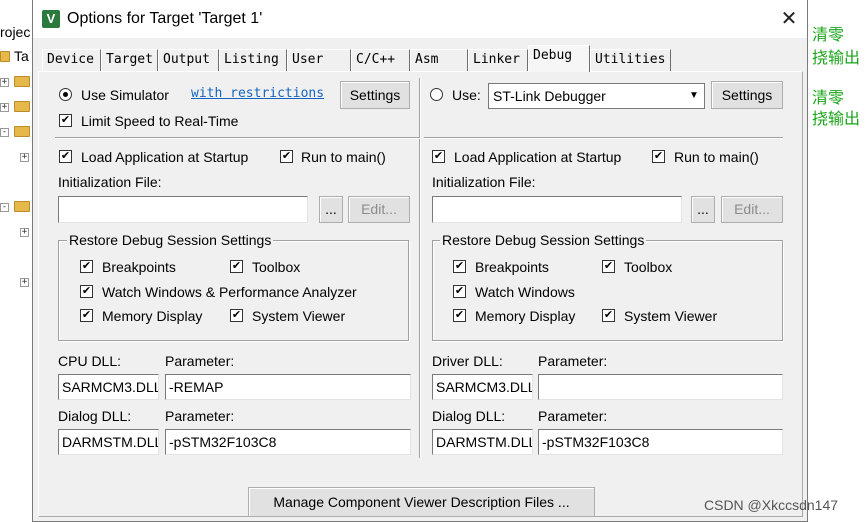 The height and width of the screenshot is (522, 868). I want to click on driver-dll-field: SARMCM3.DLL, so click(482, 387).